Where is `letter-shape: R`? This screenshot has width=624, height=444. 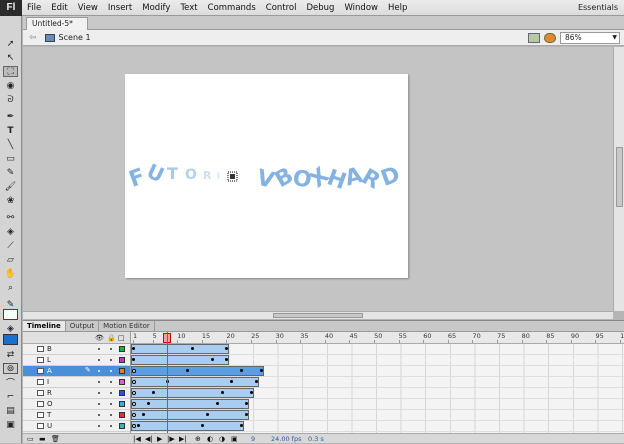
letter-shape: R is located at coordinates (207, 175).